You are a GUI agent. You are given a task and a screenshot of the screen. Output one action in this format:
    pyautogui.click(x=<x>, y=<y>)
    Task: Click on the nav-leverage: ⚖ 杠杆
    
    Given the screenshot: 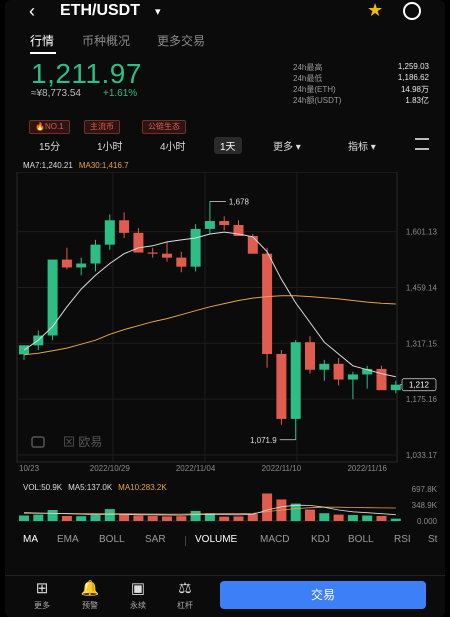 What is the action you would take?
    pyautogui.click(x=185, y=595)
    